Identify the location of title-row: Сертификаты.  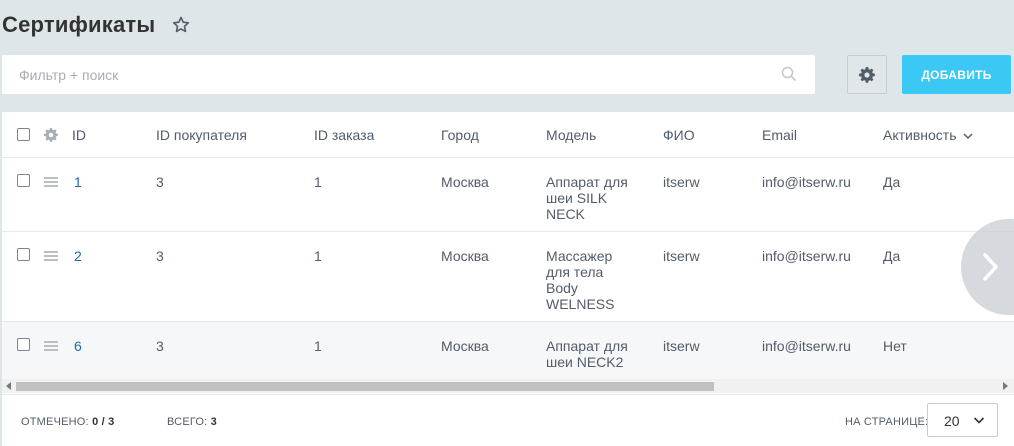
(96, 25).